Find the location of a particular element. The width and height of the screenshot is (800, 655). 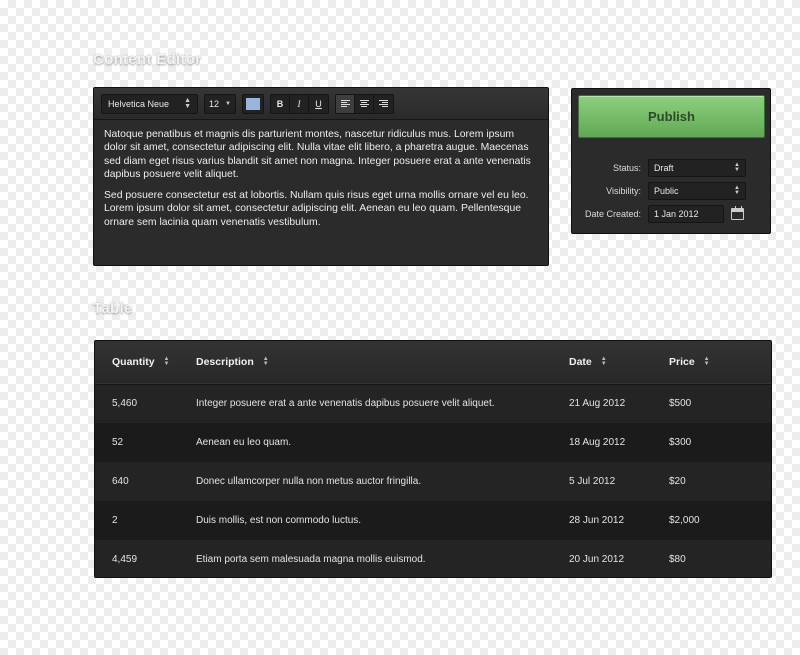

caret-down-icon: ▼ is located at coordinates (228, 103).